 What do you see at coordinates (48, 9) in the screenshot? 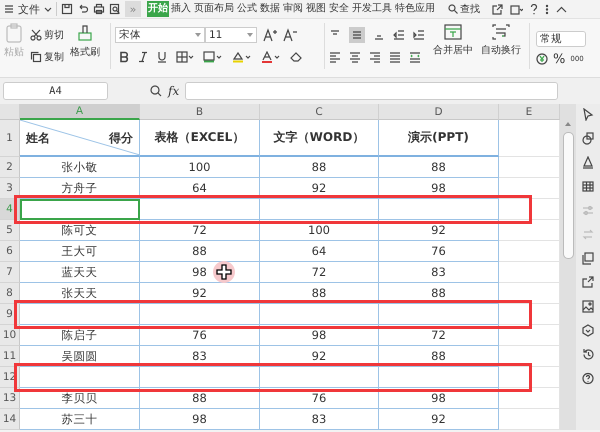
I see `caret-icon` at bounding box center [48, 9].